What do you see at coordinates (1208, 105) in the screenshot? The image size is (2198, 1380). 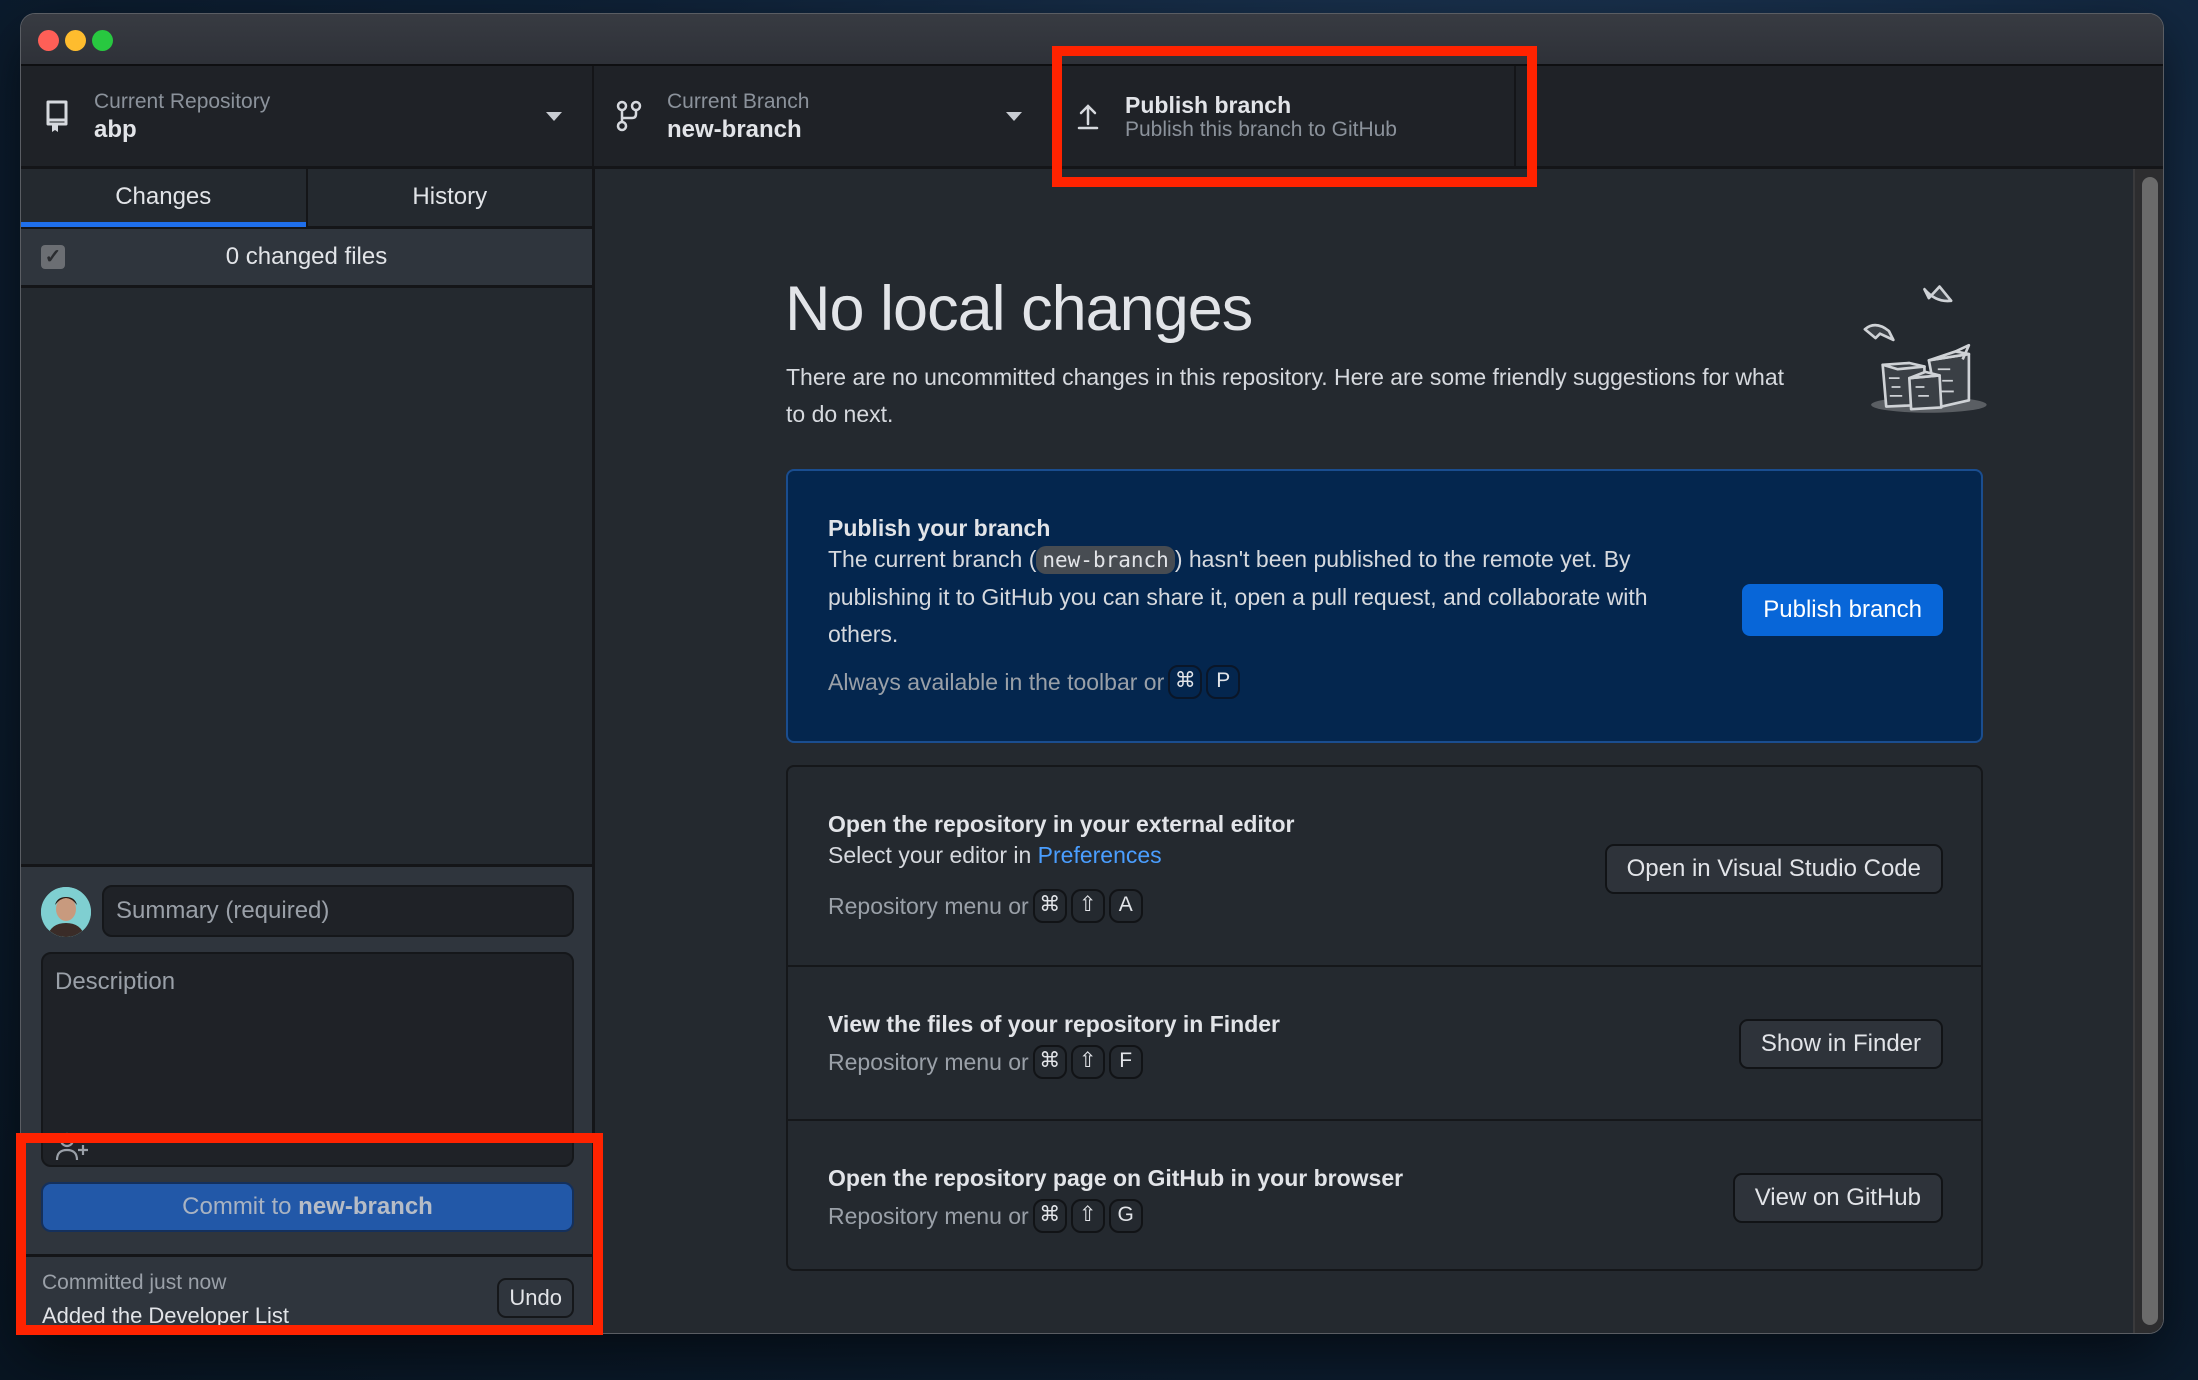 I see `publish-branch-title: Publish branch` at bounding box center [1208, 105].